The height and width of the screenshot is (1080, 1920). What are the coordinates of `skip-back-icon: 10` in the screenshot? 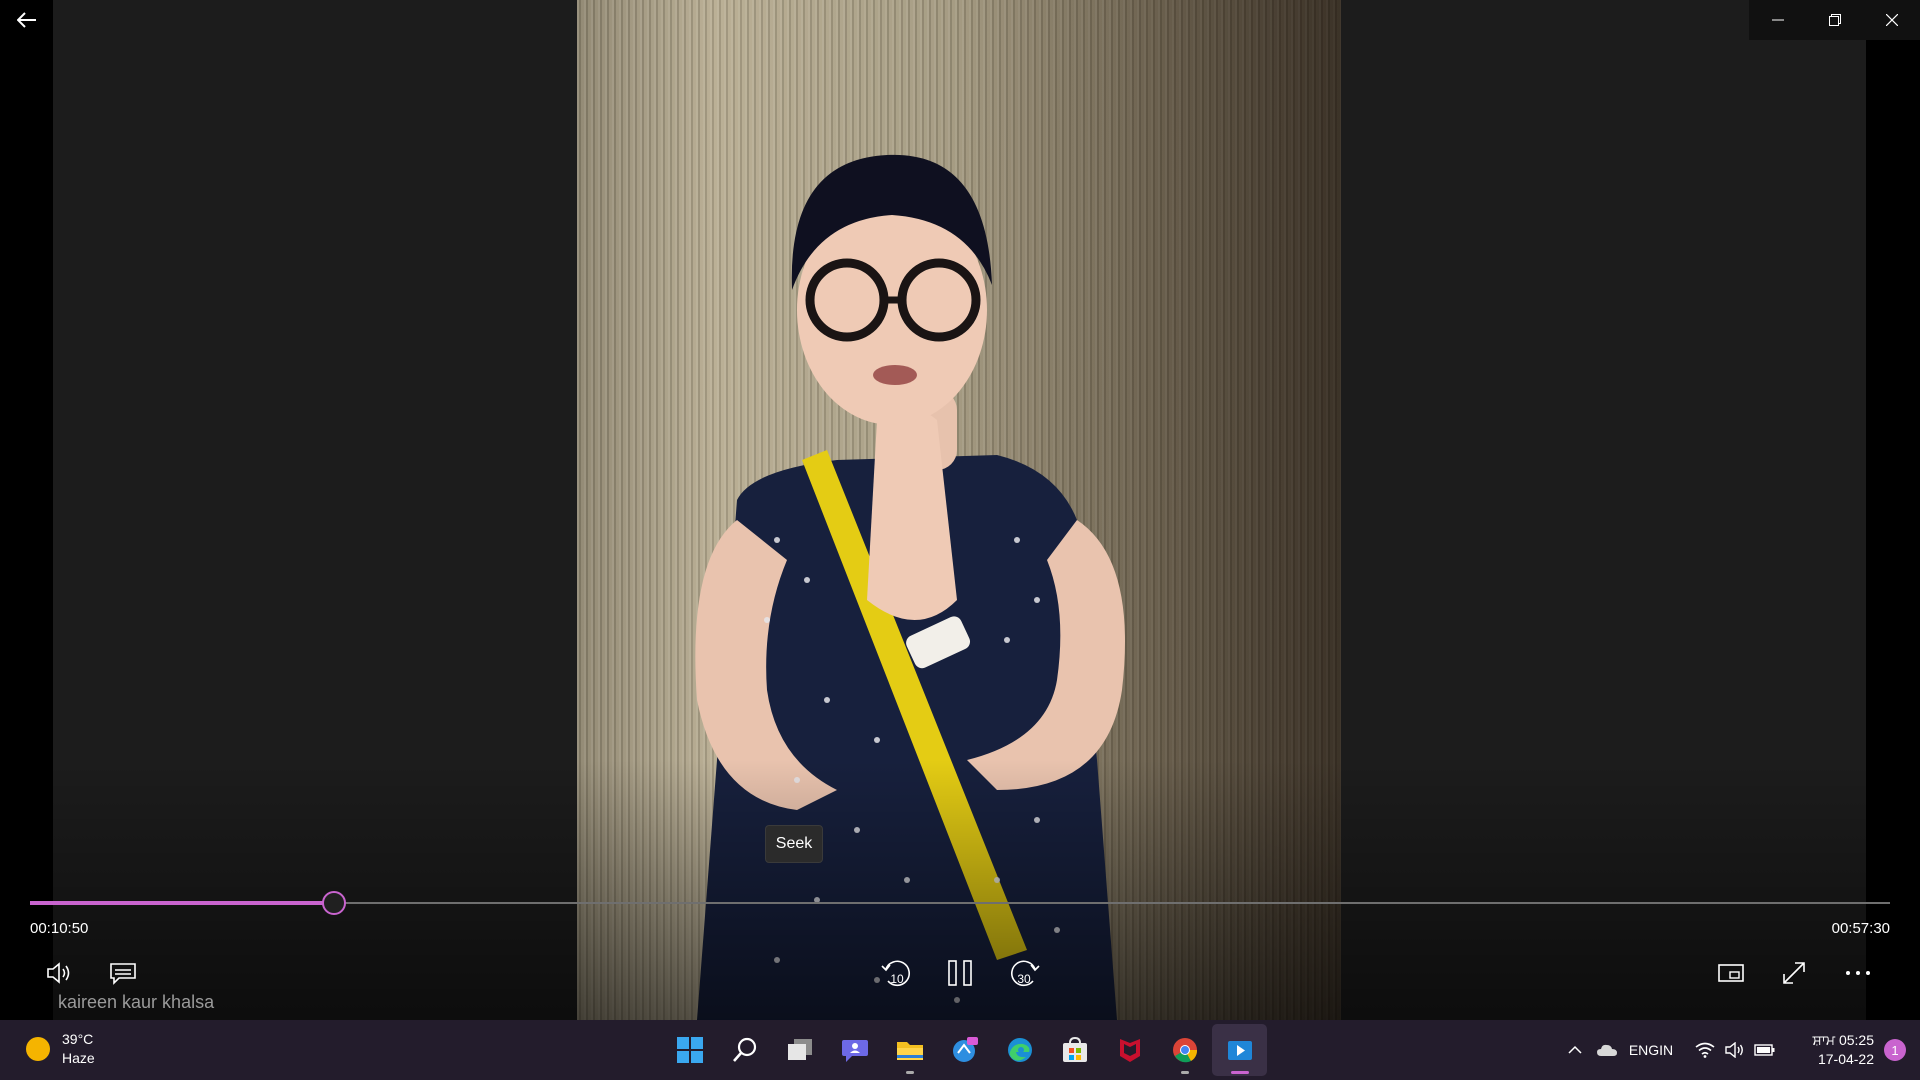 It's located at (895, 973).